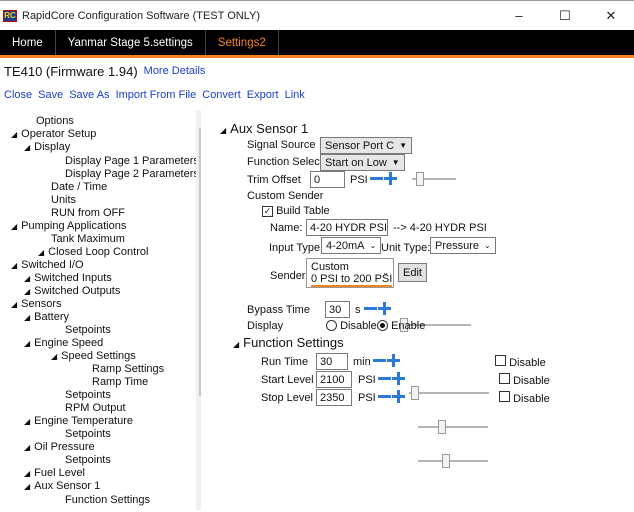  What do you see at coordinates (351, 326) in the screenshot?
I see `display-disable-option: Disable` at bounding box center [351, 326].